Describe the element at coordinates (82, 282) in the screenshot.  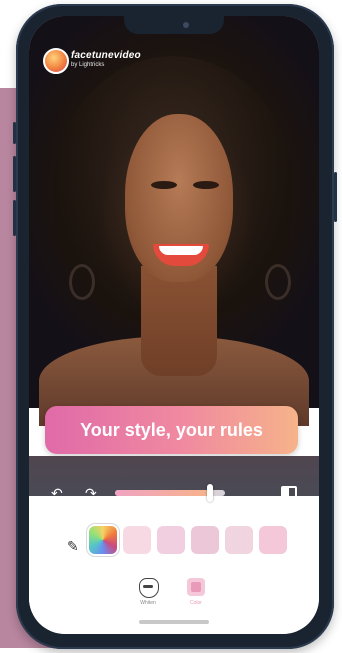
I see `left-earring` at that location.